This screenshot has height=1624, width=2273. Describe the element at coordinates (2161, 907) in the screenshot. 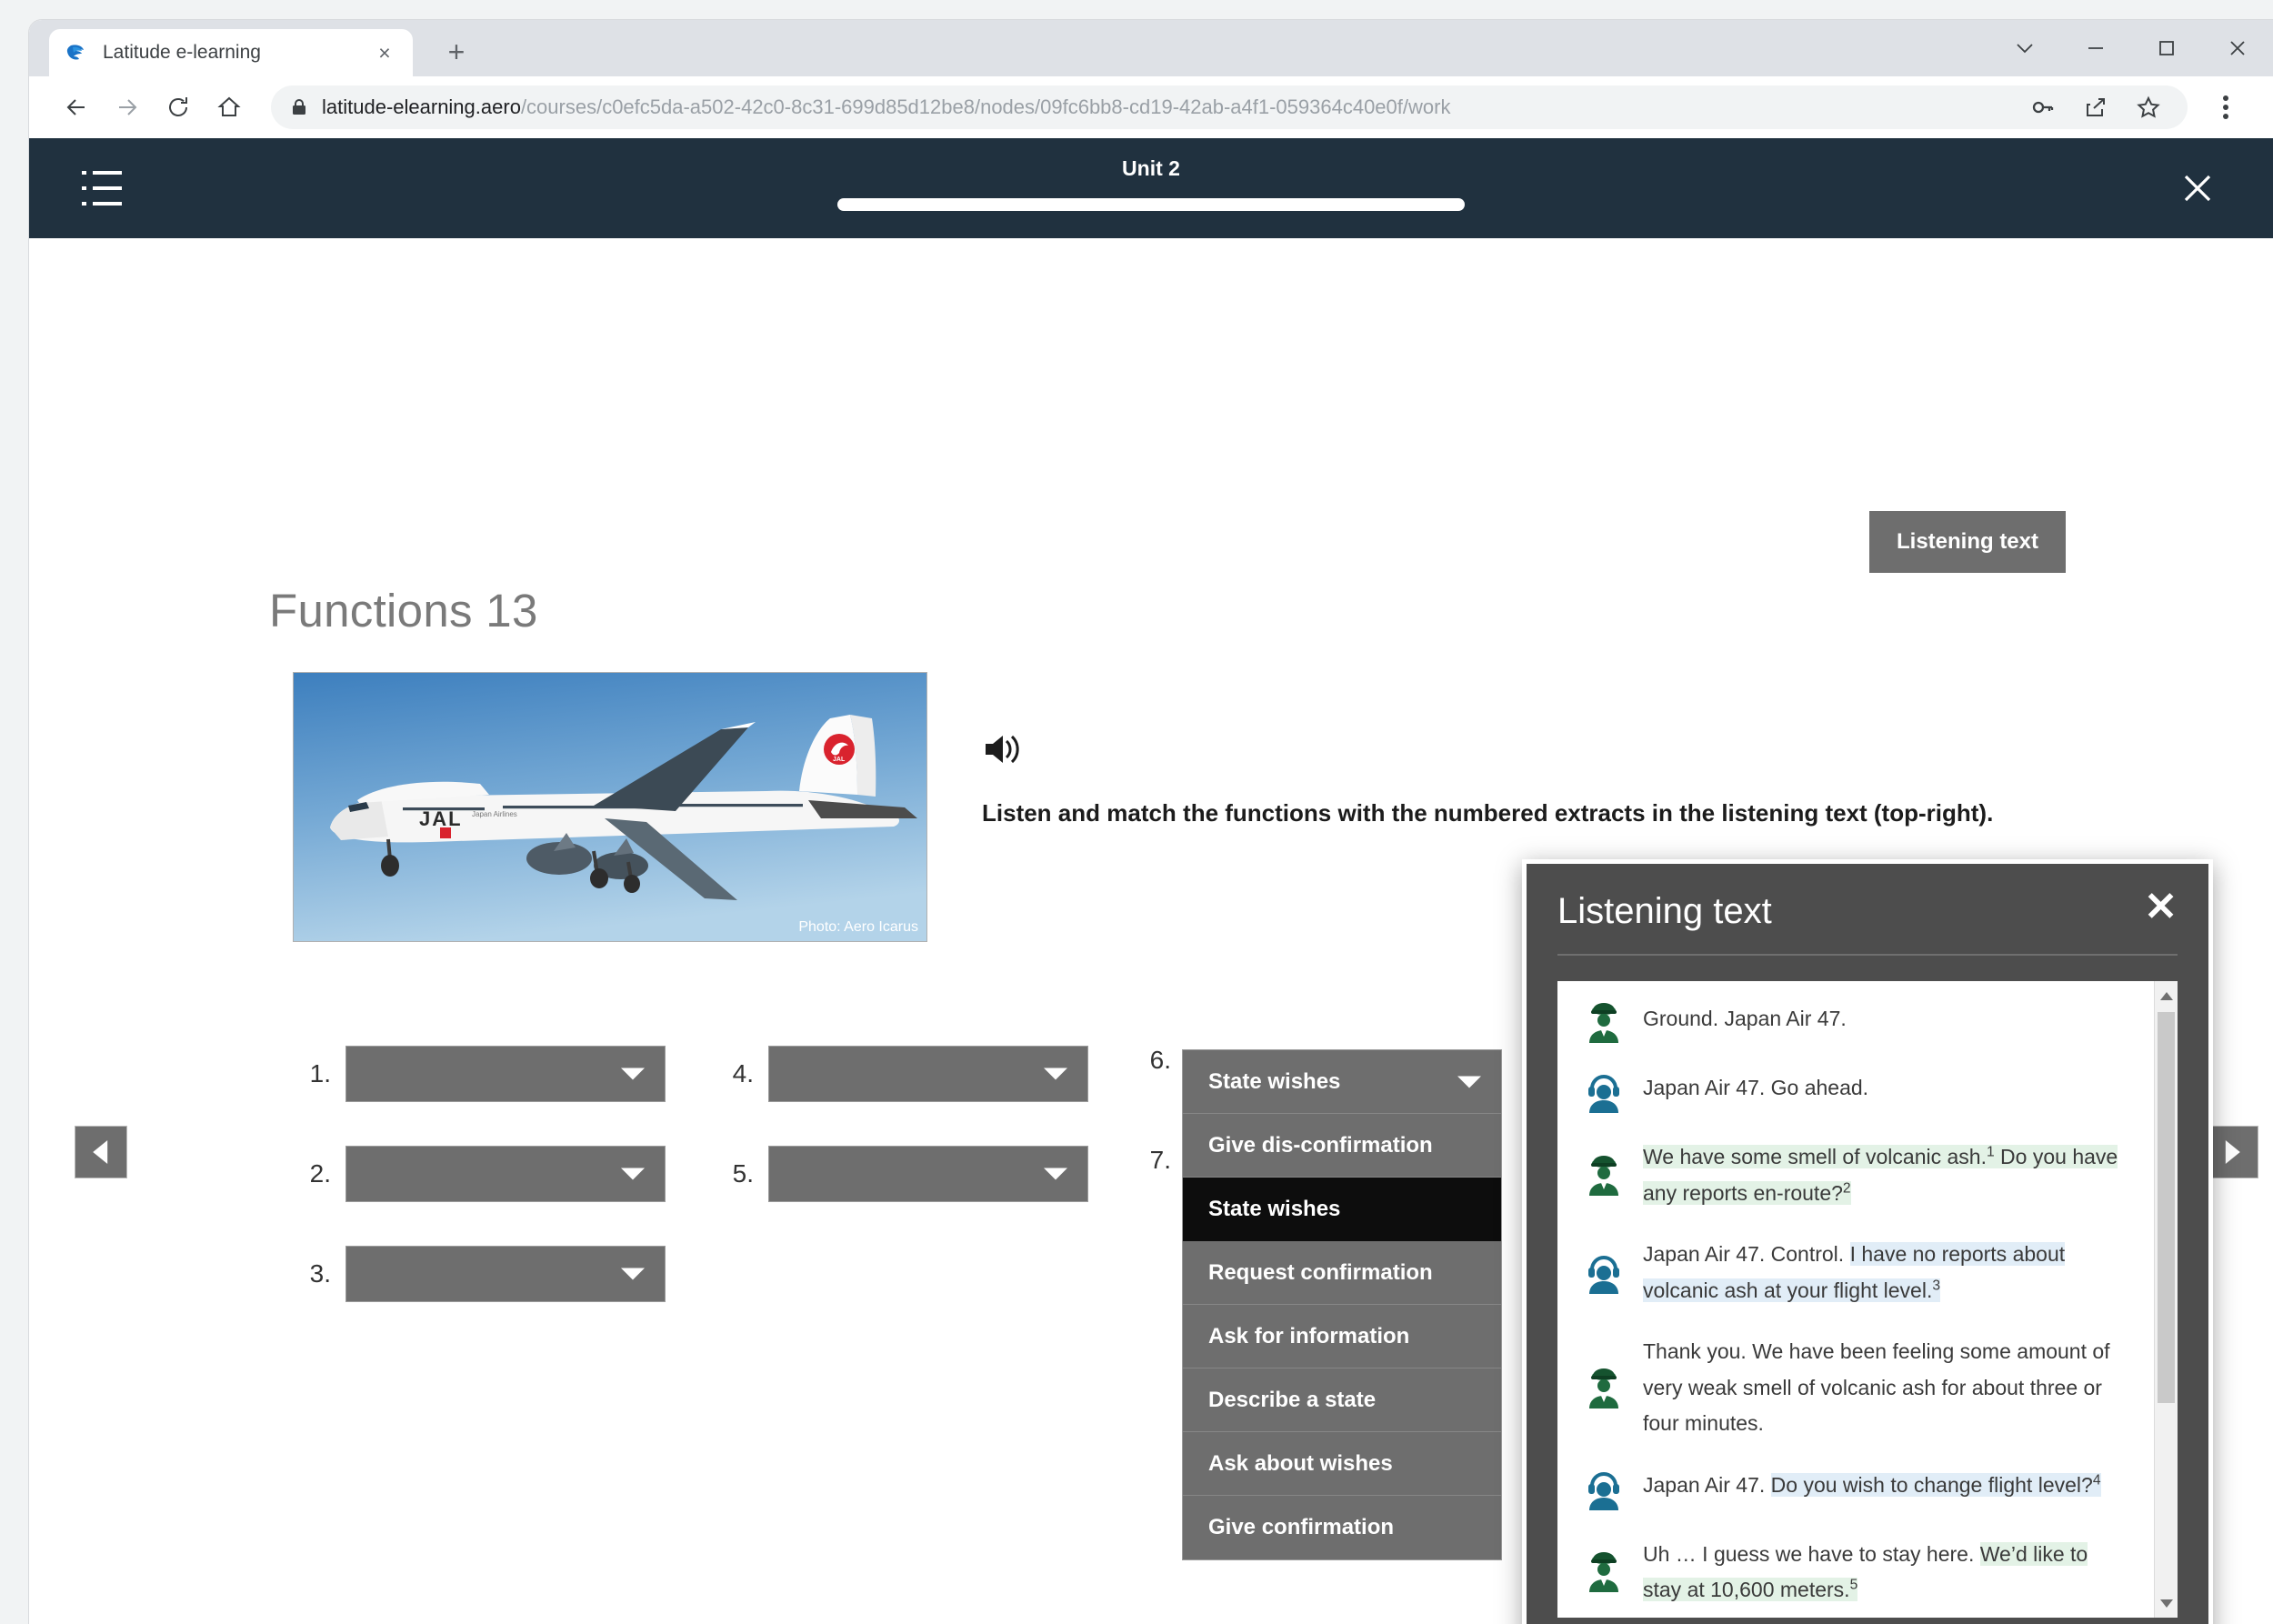

I see `modal-close-icon: ✕` at that location.